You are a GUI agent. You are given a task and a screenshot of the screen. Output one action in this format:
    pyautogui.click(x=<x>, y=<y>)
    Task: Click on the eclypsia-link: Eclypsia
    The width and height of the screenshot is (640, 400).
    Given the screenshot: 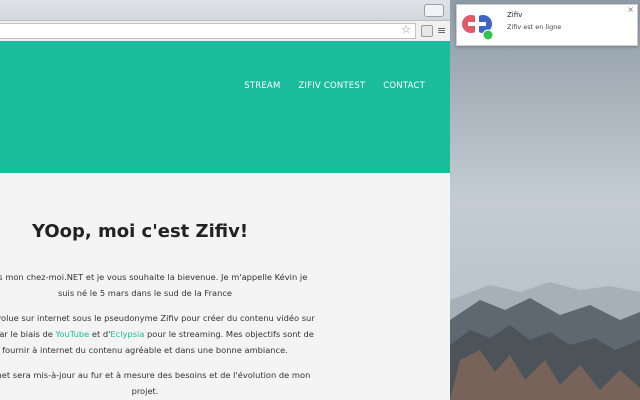 What is the action you would take?
    pyautogui.click(x=127, y=334)
    